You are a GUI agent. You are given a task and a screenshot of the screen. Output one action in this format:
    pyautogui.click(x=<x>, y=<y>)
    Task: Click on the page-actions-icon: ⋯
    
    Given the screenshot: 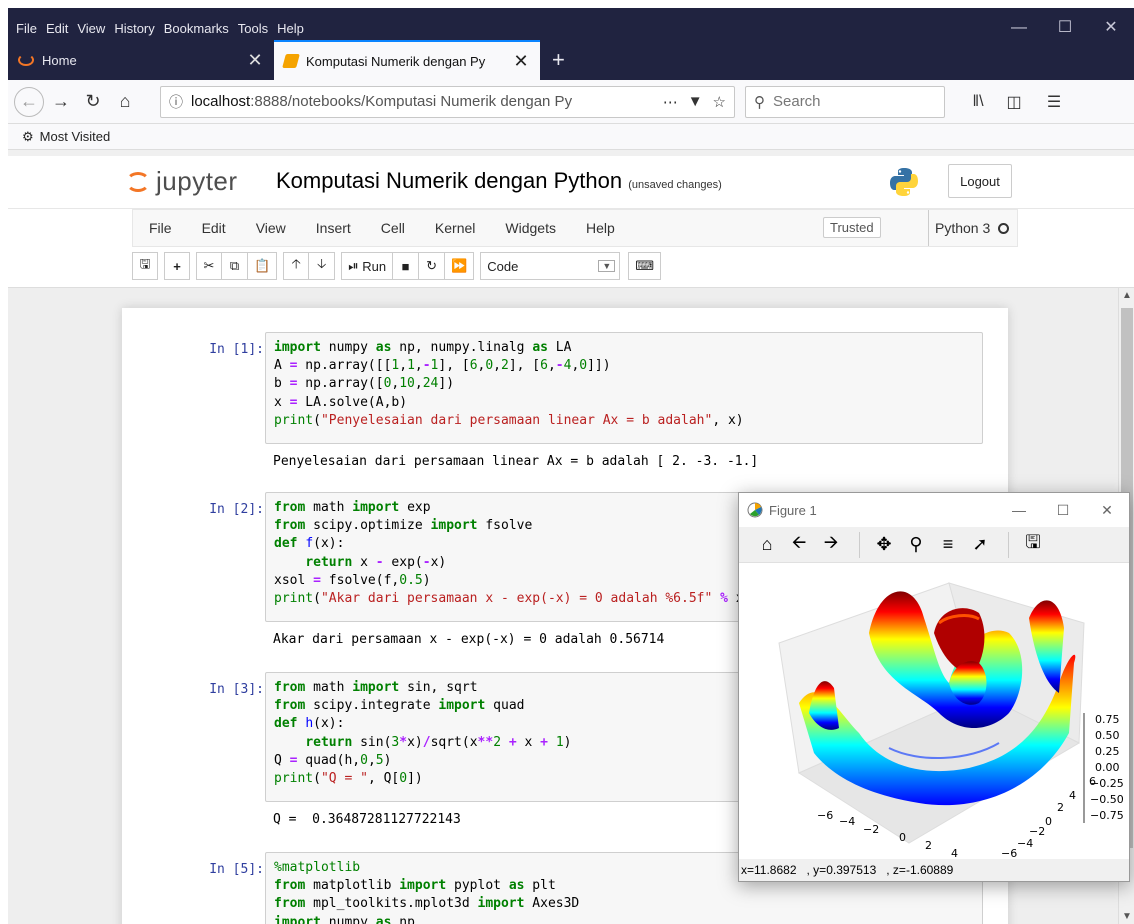 What is the action you would take?
    pyautogui.click(x=670, y=102)
    